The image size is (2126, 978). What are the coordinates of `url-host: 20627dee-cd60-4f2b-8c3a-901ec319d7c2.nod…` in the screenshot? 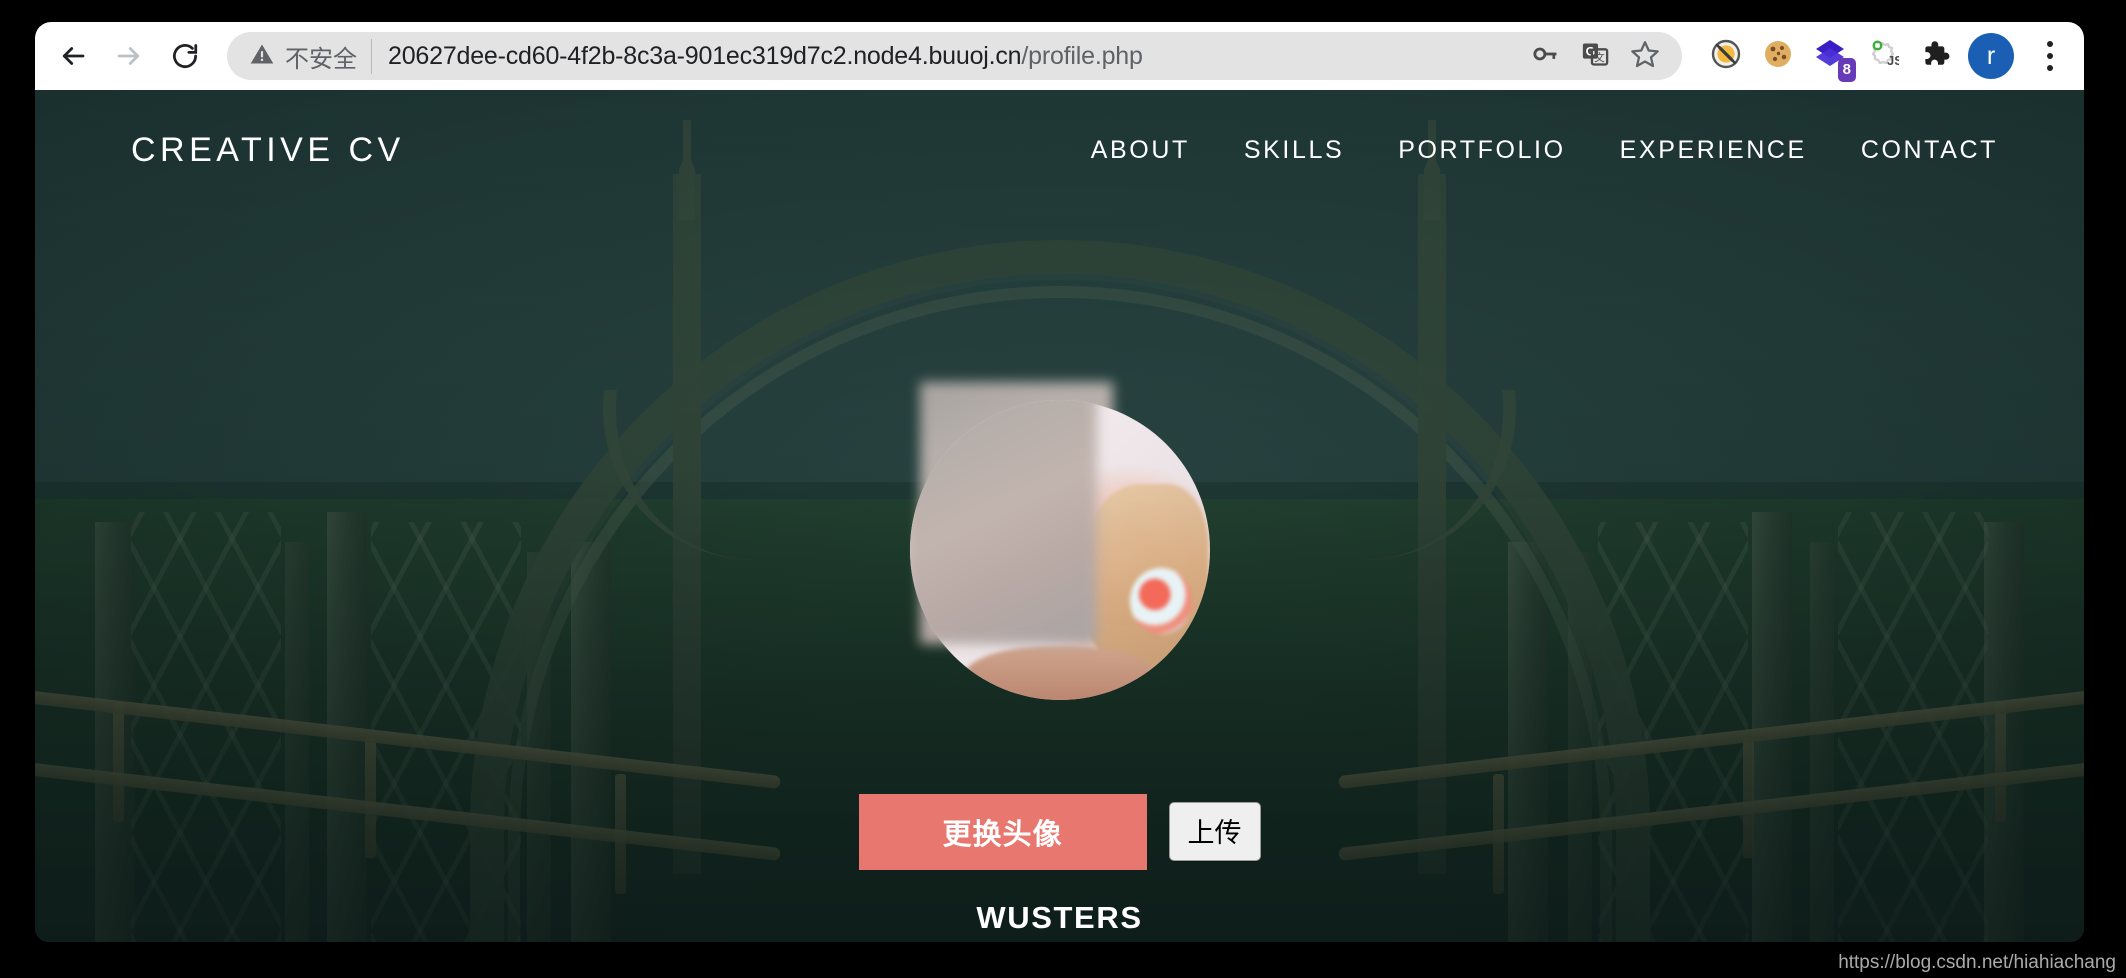 It's located at (705, 55).